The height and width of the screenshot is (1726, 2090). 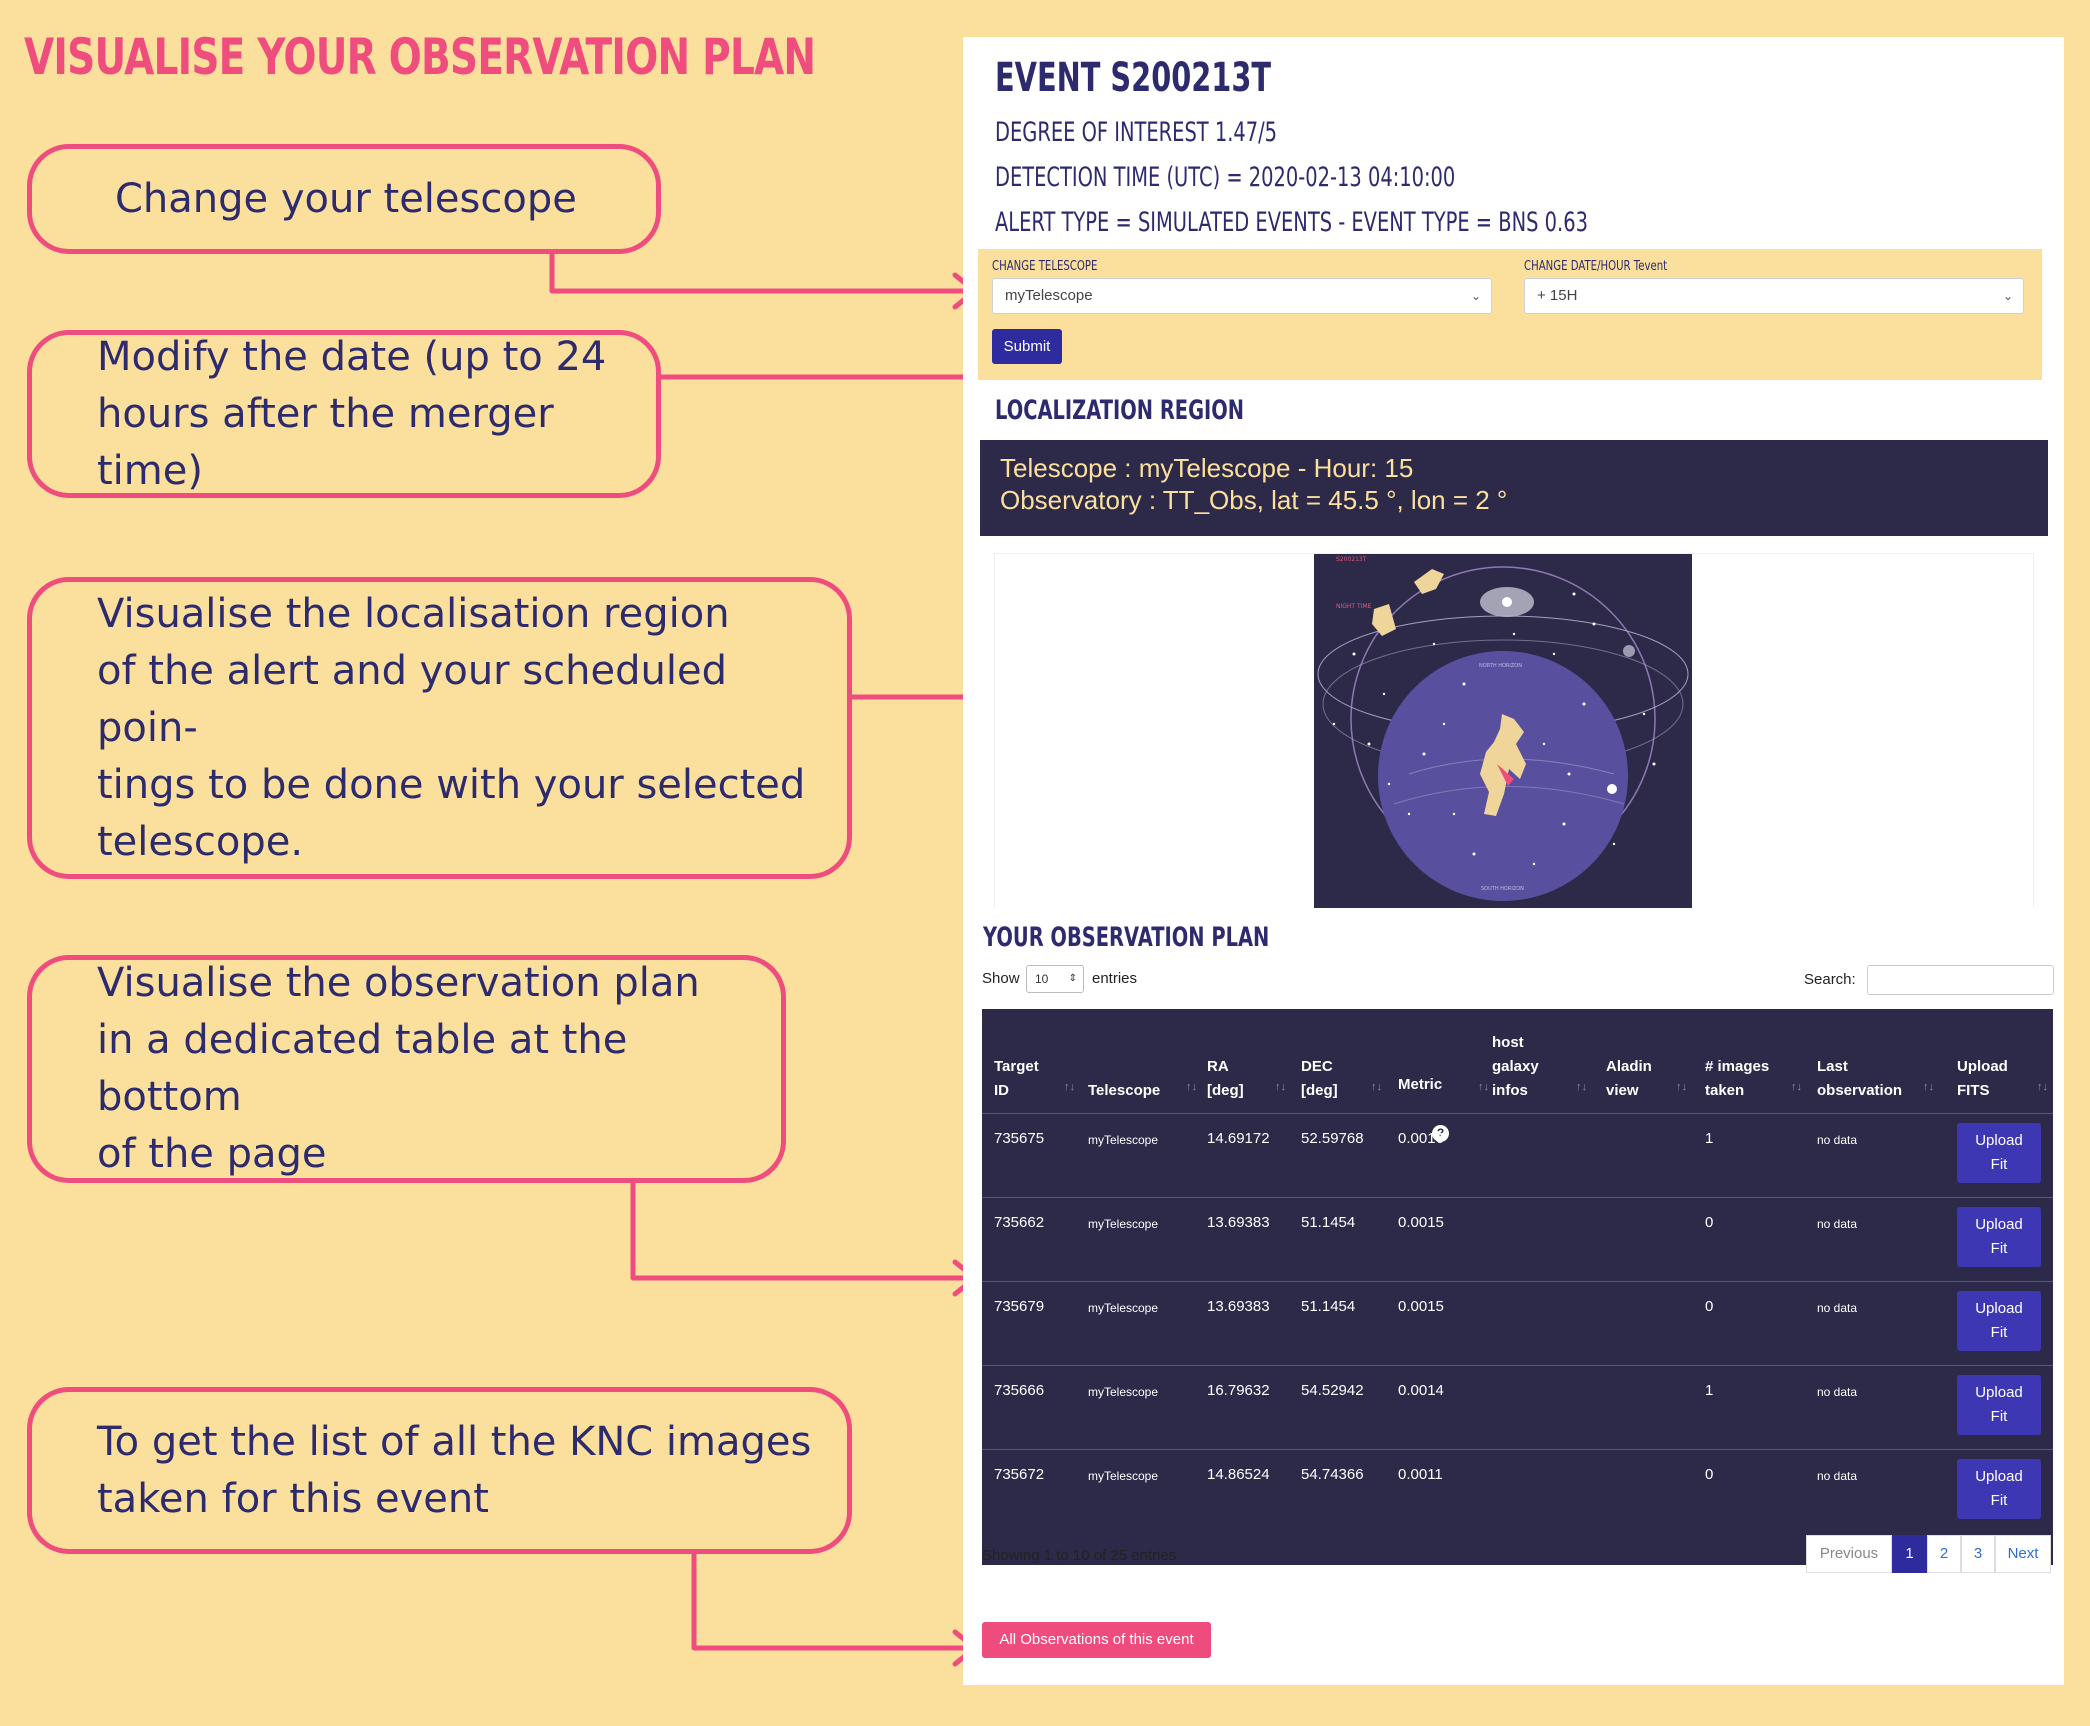 I want to click on submit-button: Submit, so click(x=1027, y=346).